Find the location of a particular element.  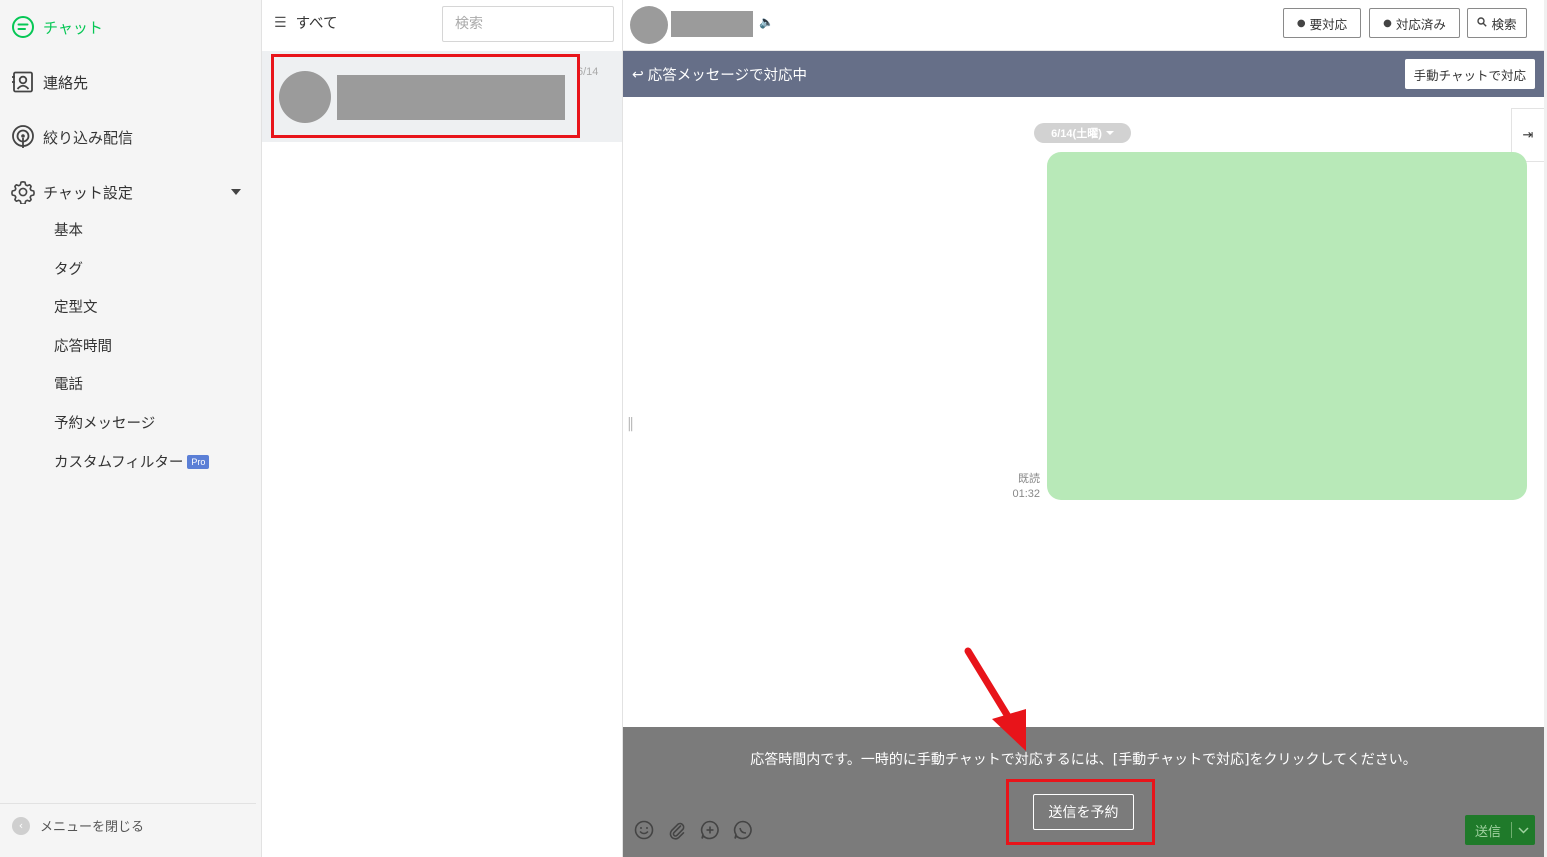

reply-icon: ↩ is located at coordinates (638, 74).